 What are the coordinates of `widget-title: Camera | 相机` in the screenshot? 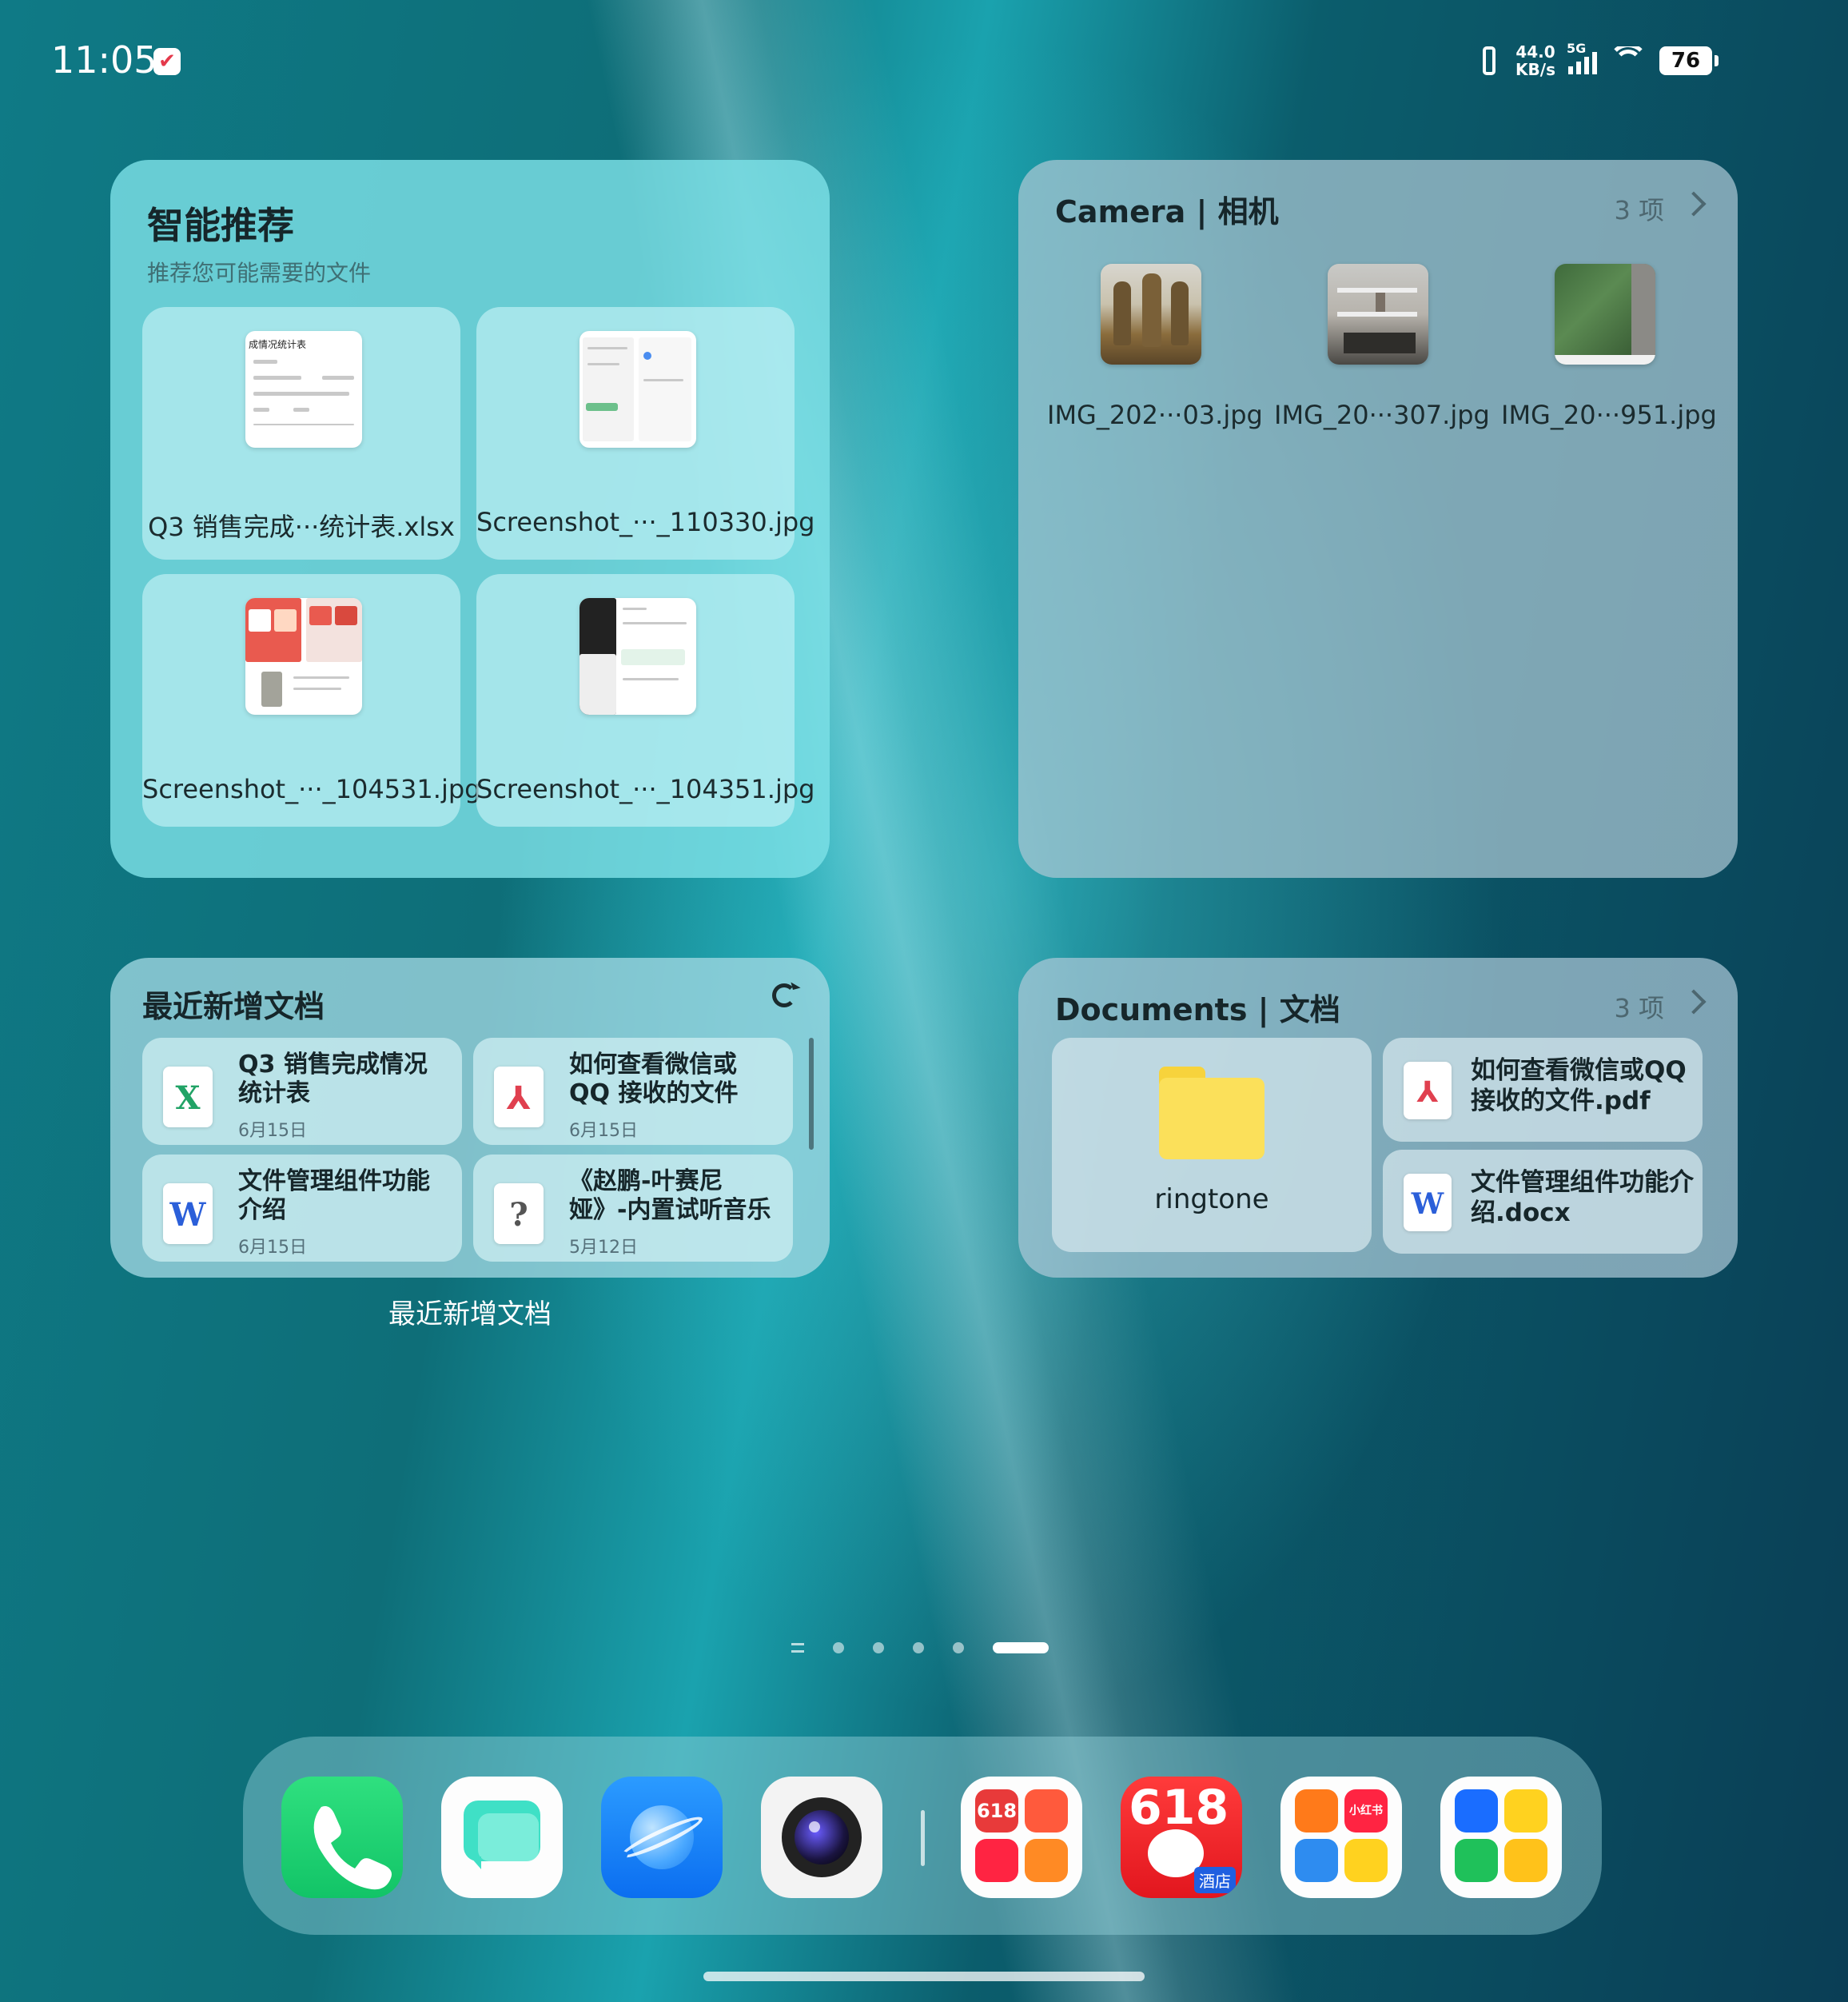 It's located at (1167, 211).